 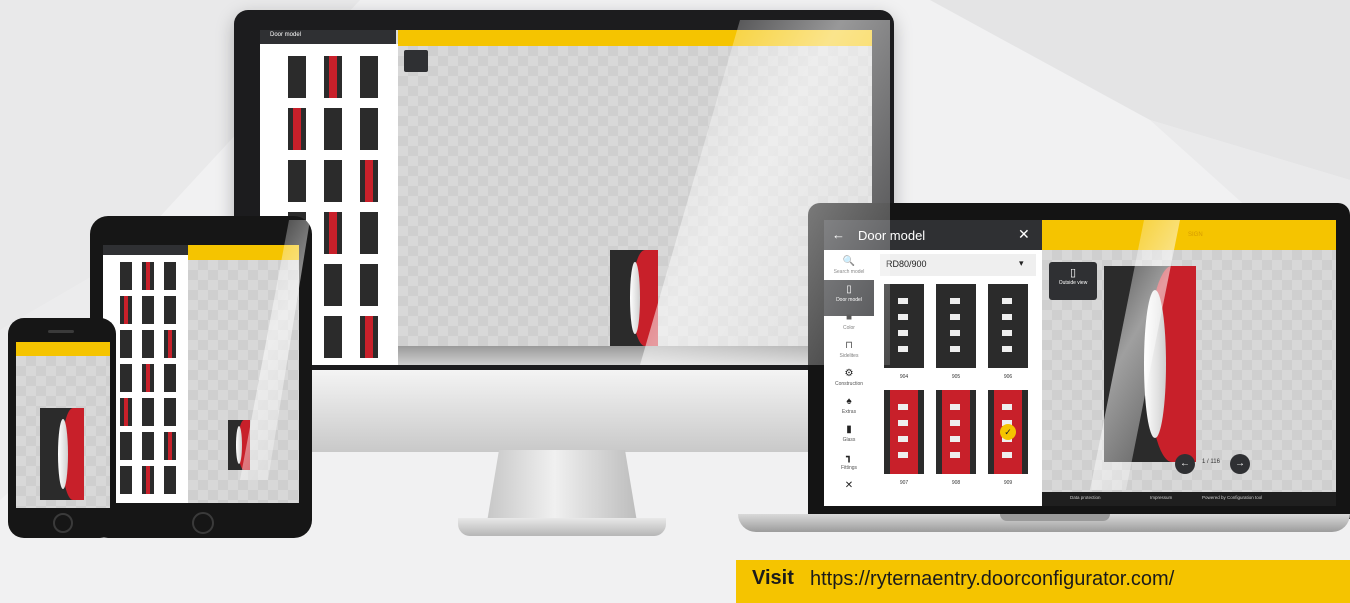 I want to click on model-code-label: 908, so click(x=956, y=483).